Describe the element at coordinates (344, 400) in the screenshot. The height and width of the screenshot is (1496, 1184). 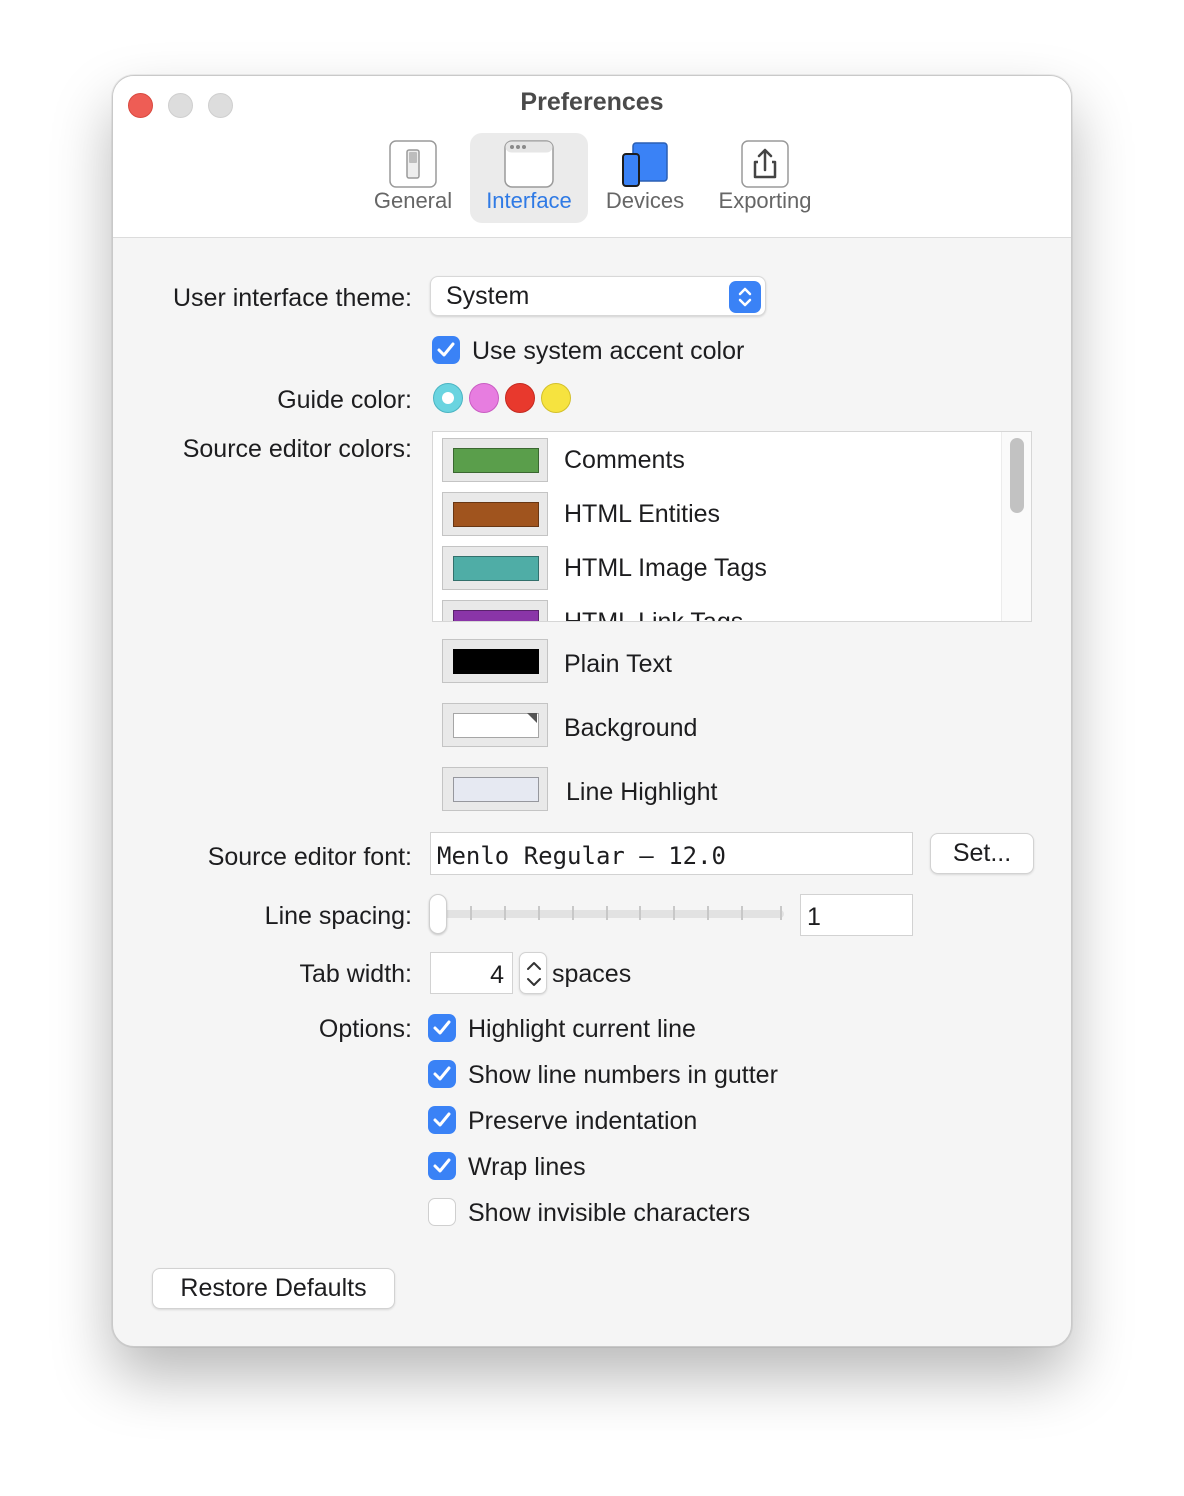
I see `guide-color-label: Guide color:` at that location.